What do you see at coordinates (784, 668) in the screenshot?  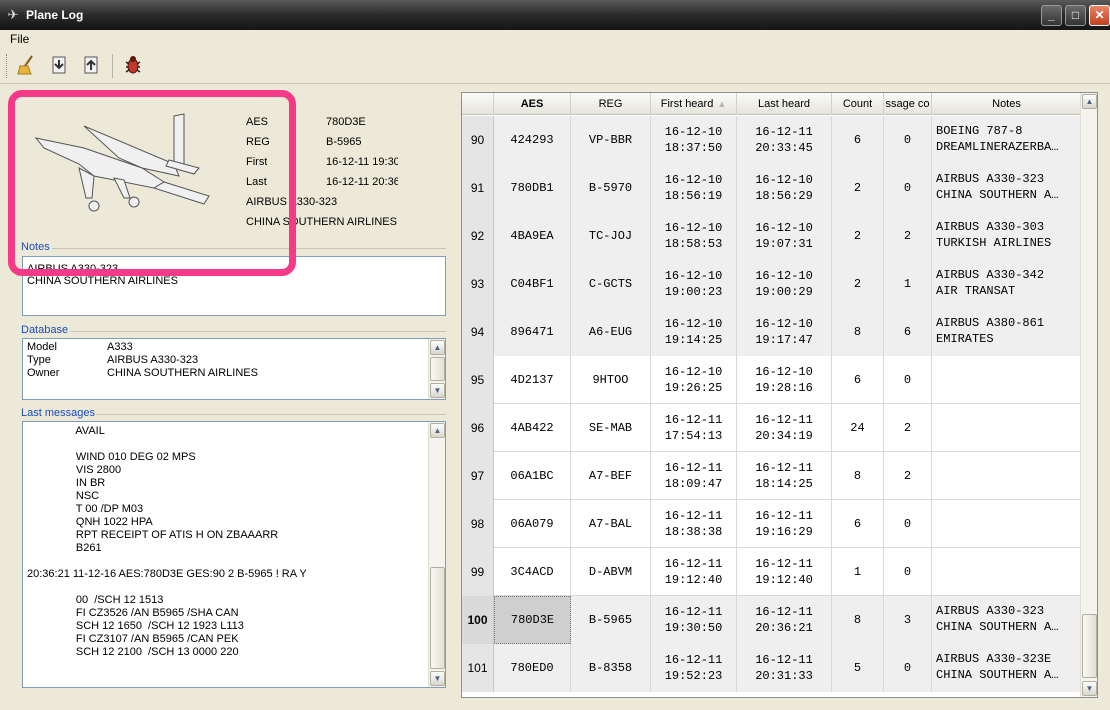 I see `cell-last-heard: 16-12-11 20:31:33` at bounding box center [784, 668].